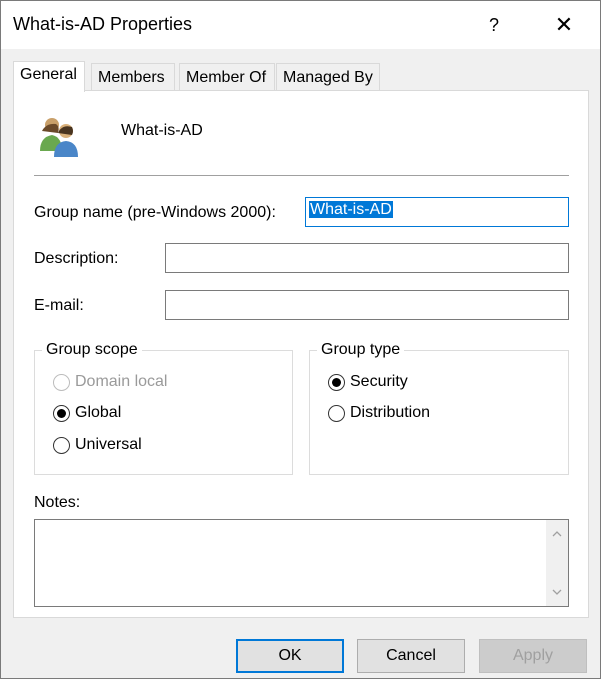  What do you see at coordinates (162, 130) in the screenshot?
I see `object-name: What-is-AD` at bounding box center [162, 130].